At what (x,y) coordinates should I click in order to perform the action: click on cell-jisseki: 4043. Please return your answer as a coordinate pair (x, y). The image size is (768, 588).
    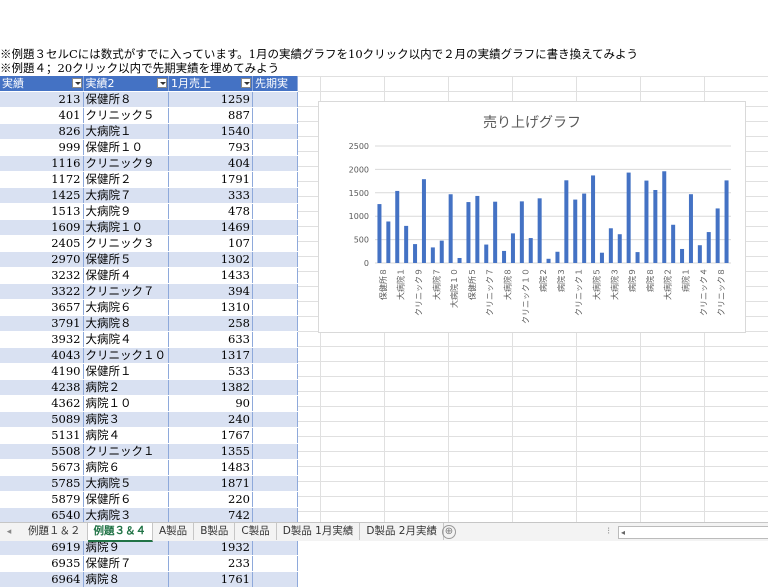
    Looking at the image, I should click on (42, 355).